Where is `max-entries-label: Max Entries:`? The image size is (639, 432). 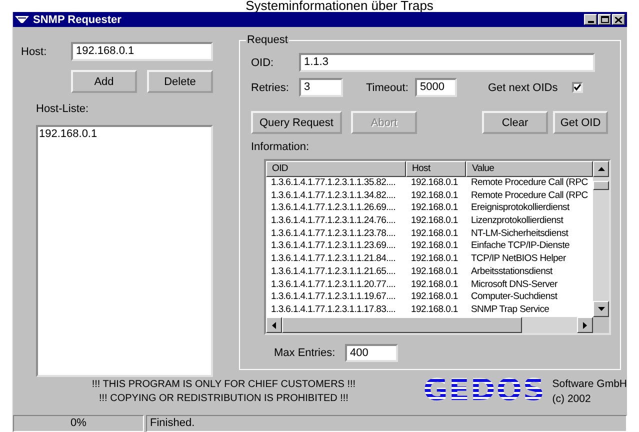
max-entries-label: Max Entries: is located at coordinates (305, 353).